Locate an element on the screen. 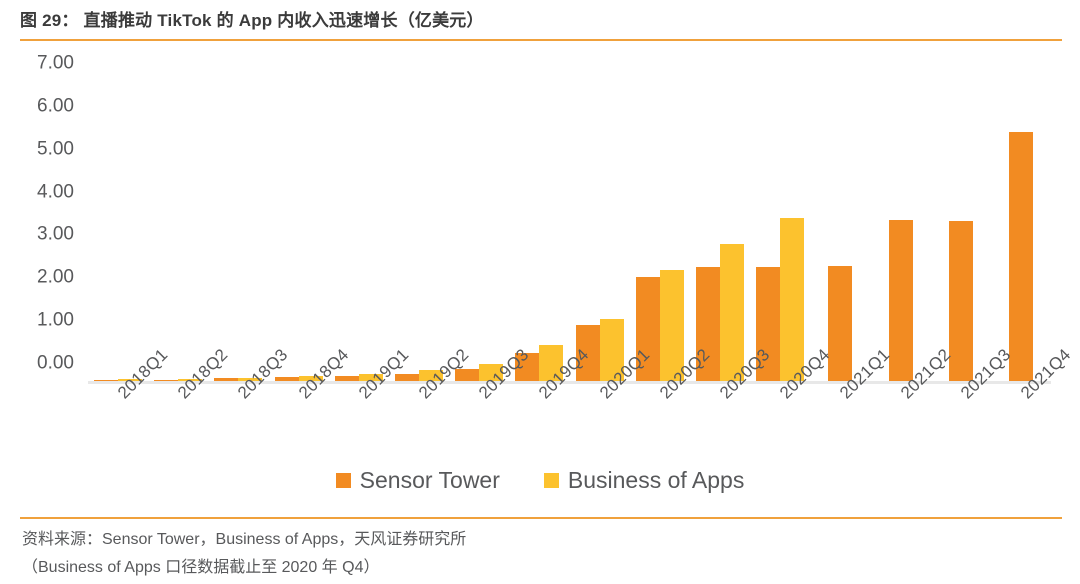  bar-2020Q3-business-of-apps is located at coordinates (731, 312).